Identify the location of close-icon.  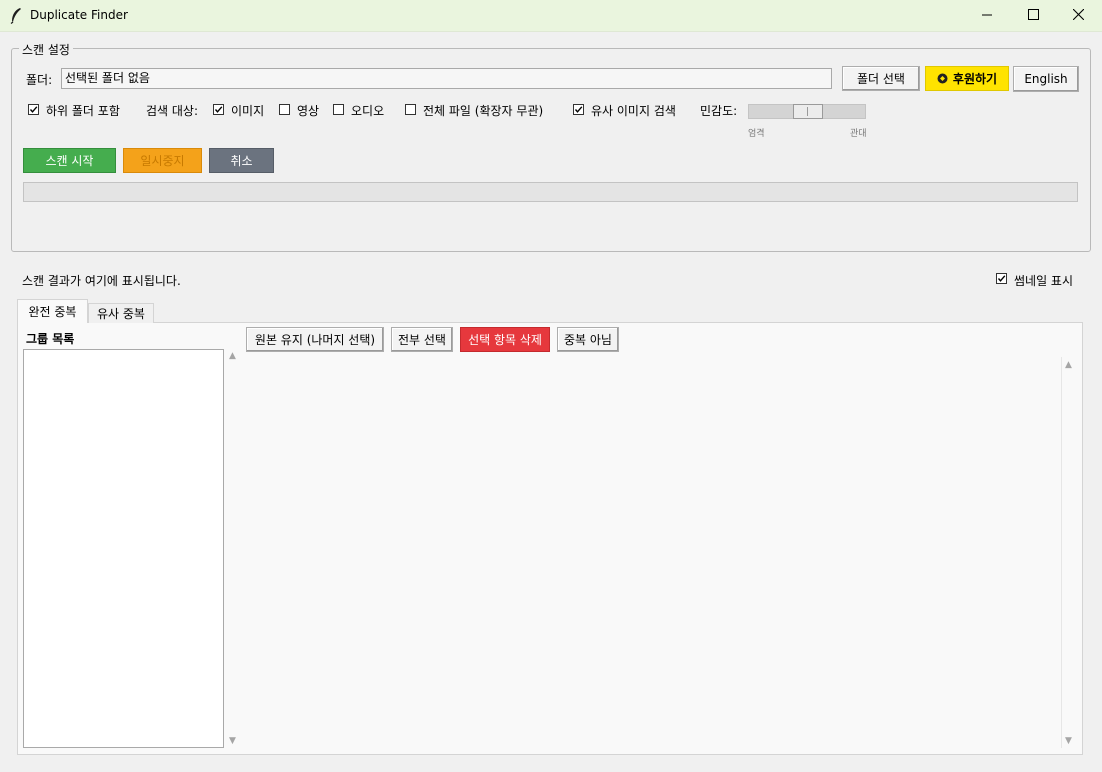
(1078, 15).